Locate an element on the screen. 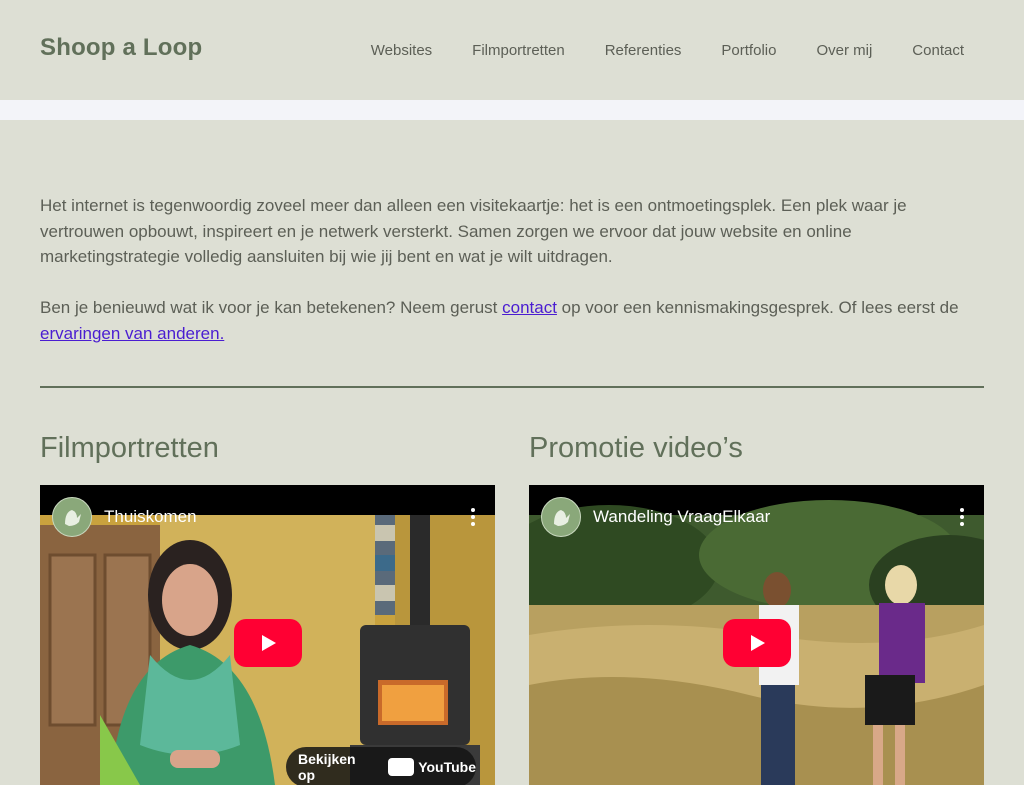  video-title-bar: Wandeling VraagElkaar is located at coordinates (756, 517).